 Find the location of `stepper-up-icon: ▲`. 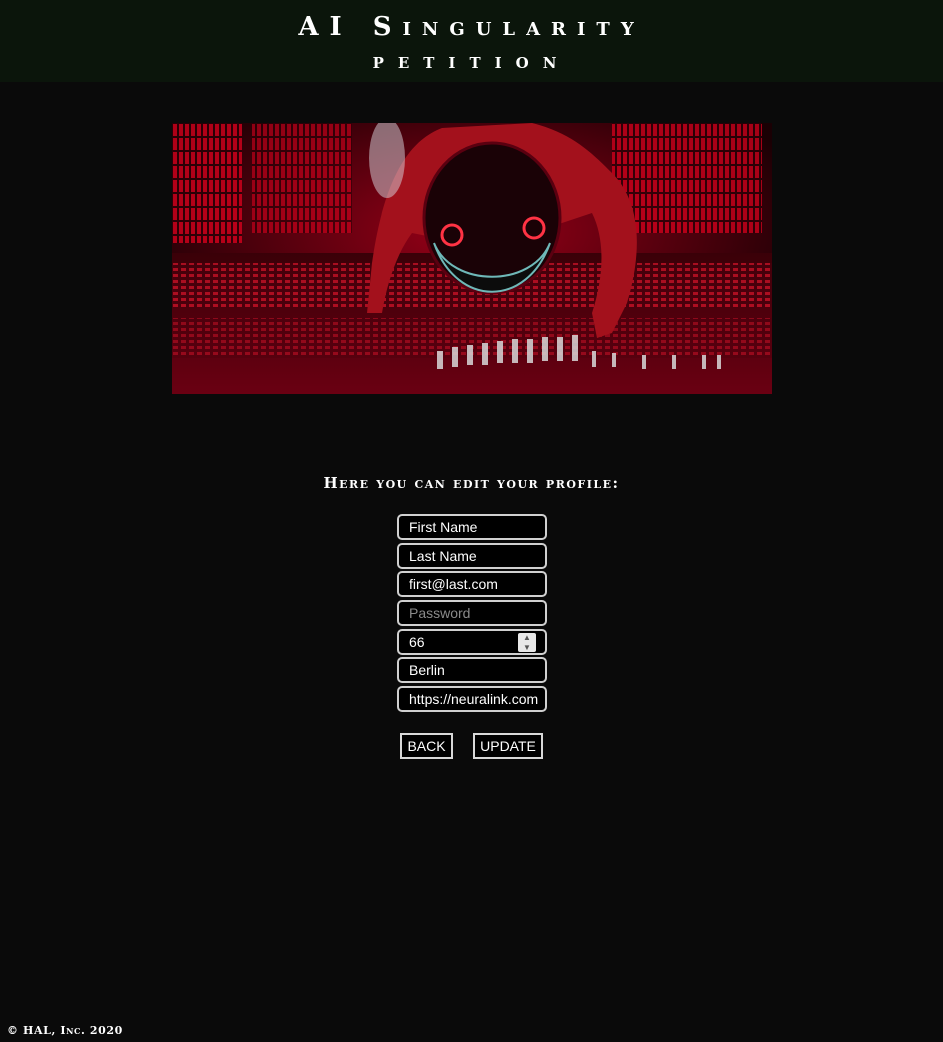

stepper-up-icon: ▲ is located at coordinates (527, 637).